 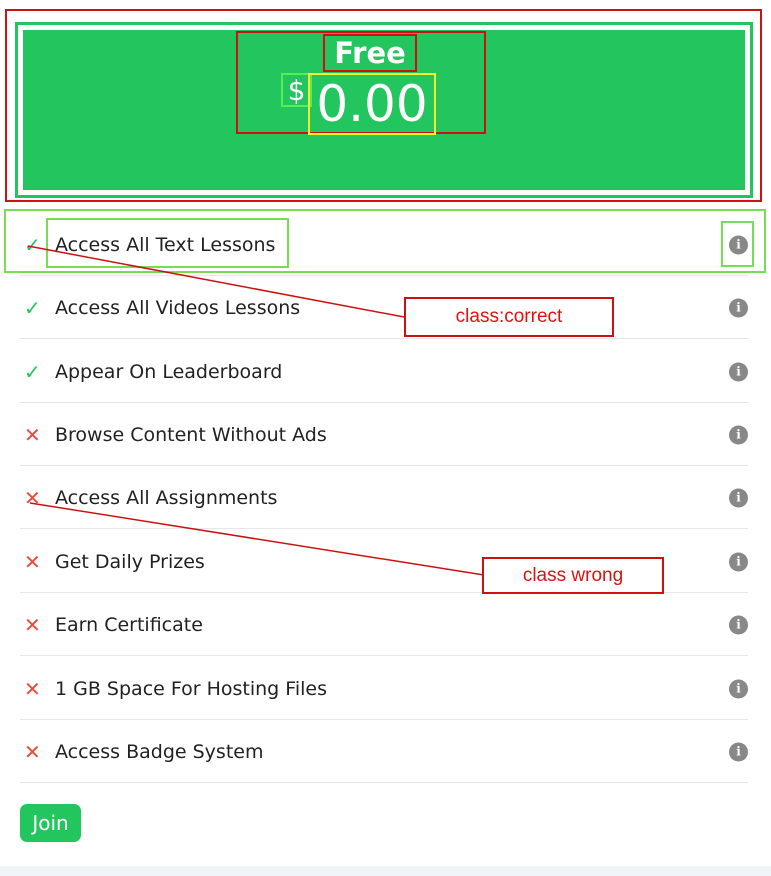 What do you see at coordinates (178, 307) in the screenshot?
I see `feature-label: Access All Videos Lessons` at bounding box center [178, 307].